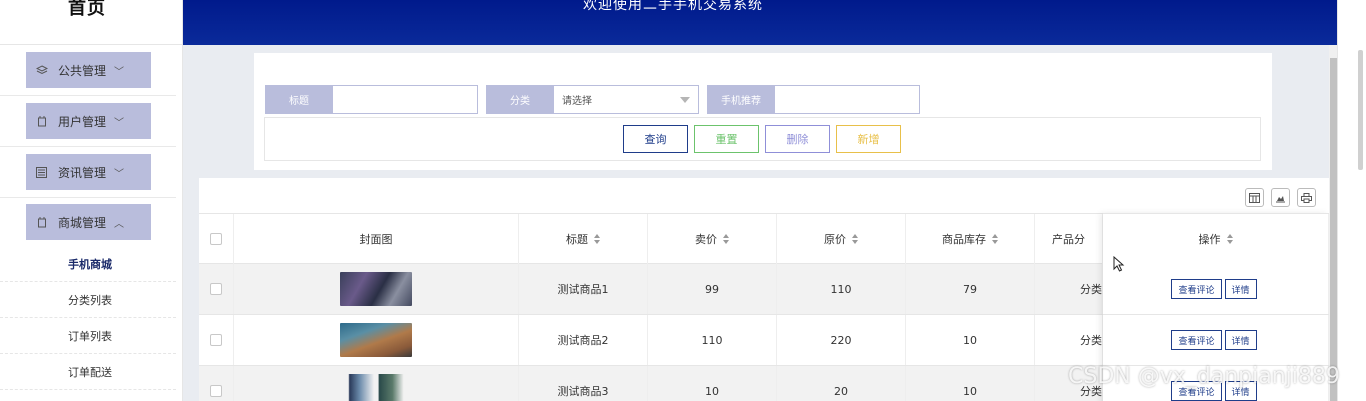 This screenshot has width=1366, height=401. Describe the element at coordinates (88, 372) in the screenshot. I see `submenu-order-delivery: 订单配送` at that location.